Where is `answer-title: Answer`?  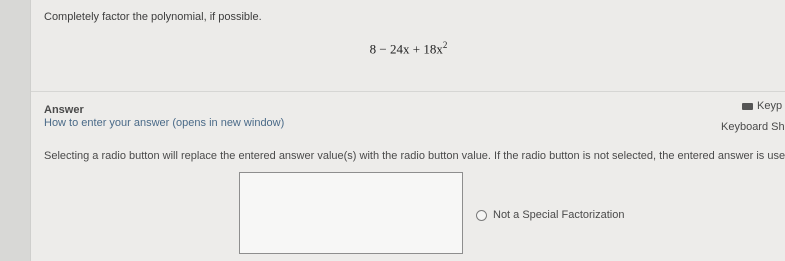
answer-title: Answer is located at coordinates (64, 110).